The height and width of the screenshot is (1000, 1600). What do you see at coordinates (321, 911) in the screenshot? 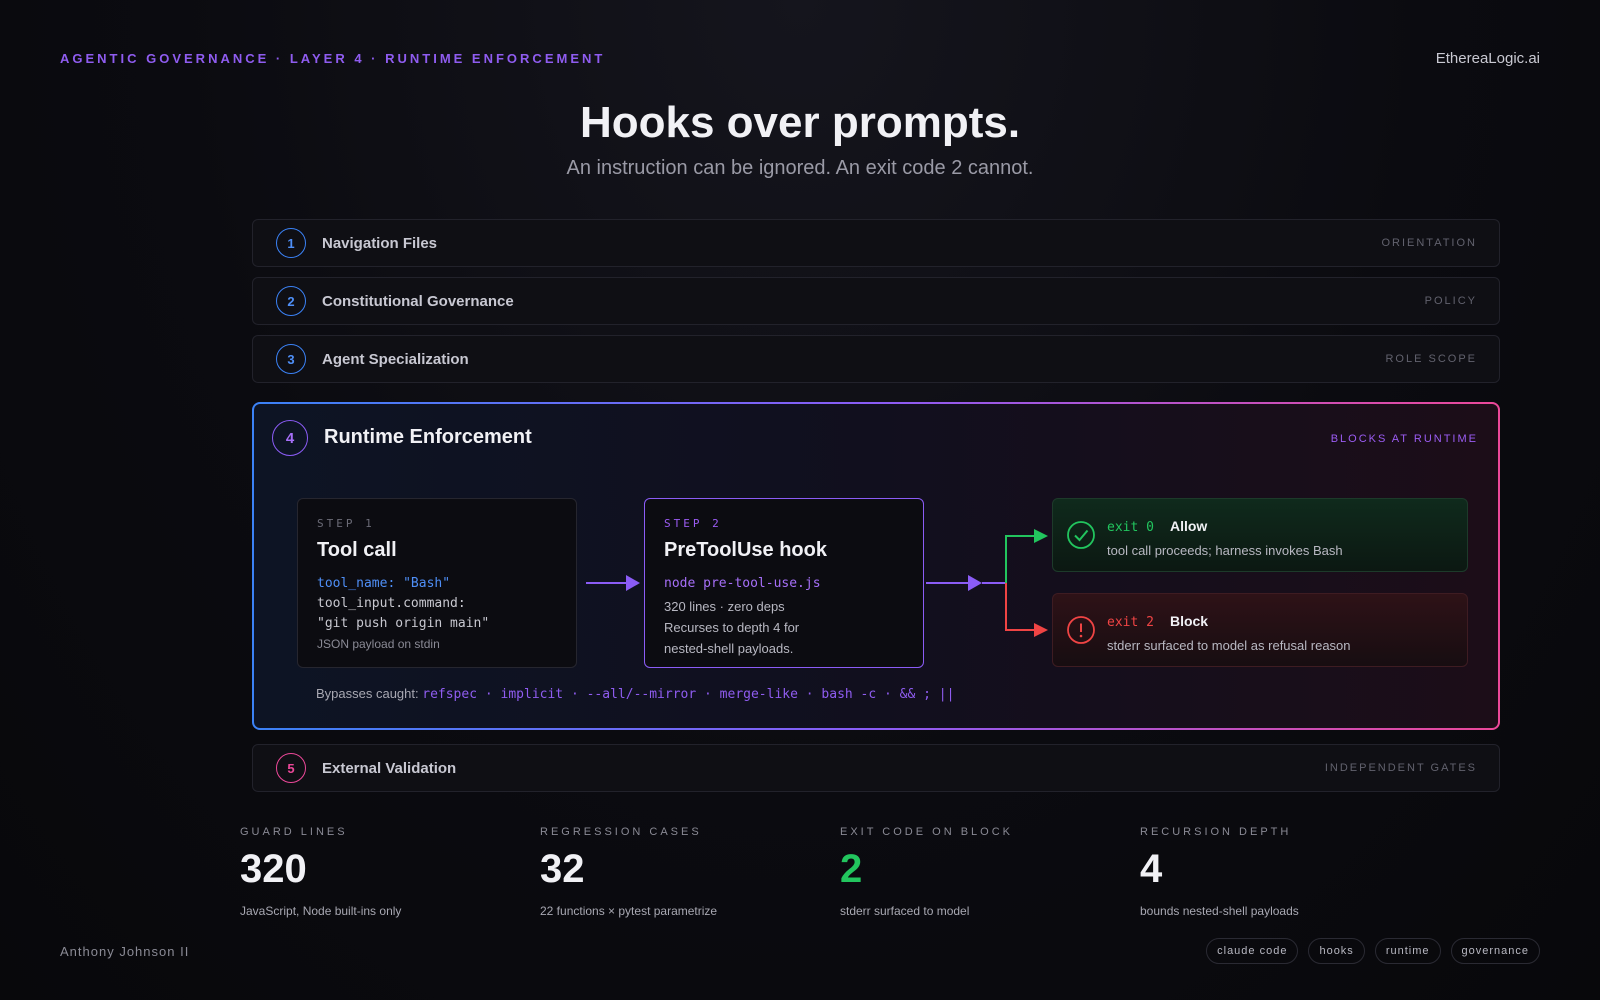
I see `stat-description: JavaScript, Node built-ins only` at bounding box center [321, 911].